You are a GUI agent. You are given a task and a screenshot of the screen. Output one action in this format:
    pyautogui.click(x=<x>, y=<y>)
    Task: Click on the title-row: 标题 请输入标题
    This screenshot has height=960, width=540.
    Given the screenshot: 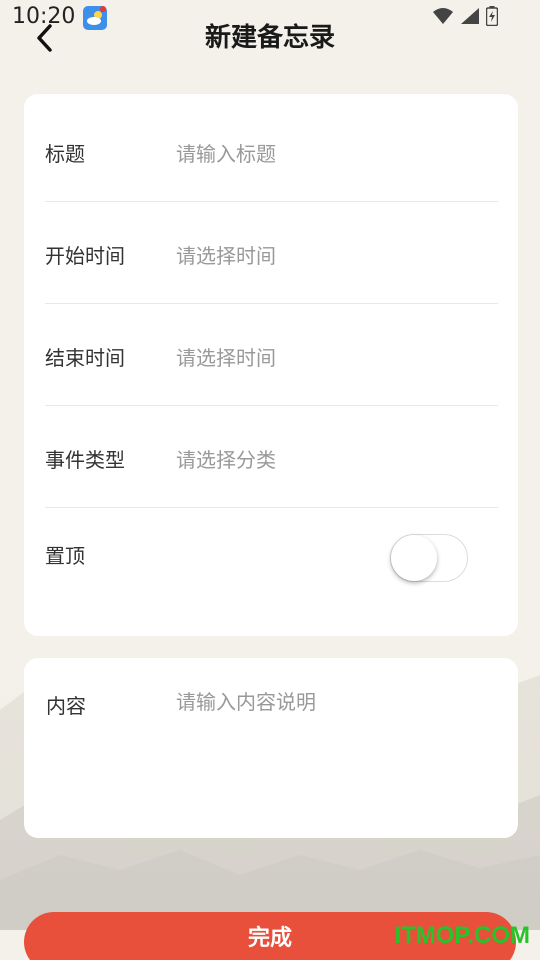 What is the action you would take?
    pyautogui.click(x=271, y=151)
    